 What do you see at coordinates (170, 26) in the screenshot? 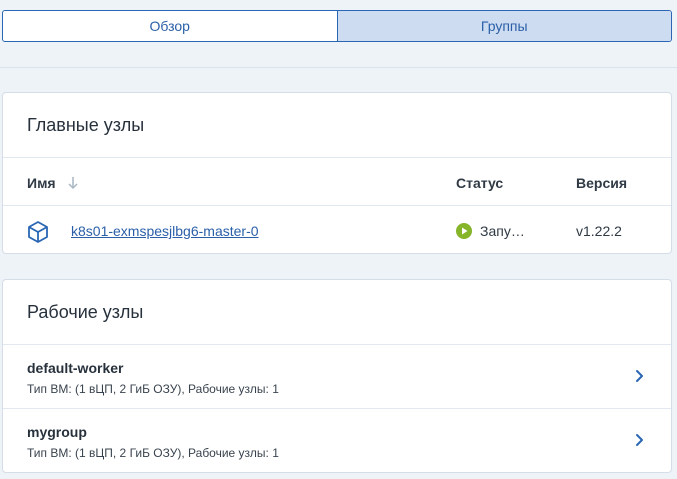
I see `tab-overview: Обзор` at bounding box center [170, 26].